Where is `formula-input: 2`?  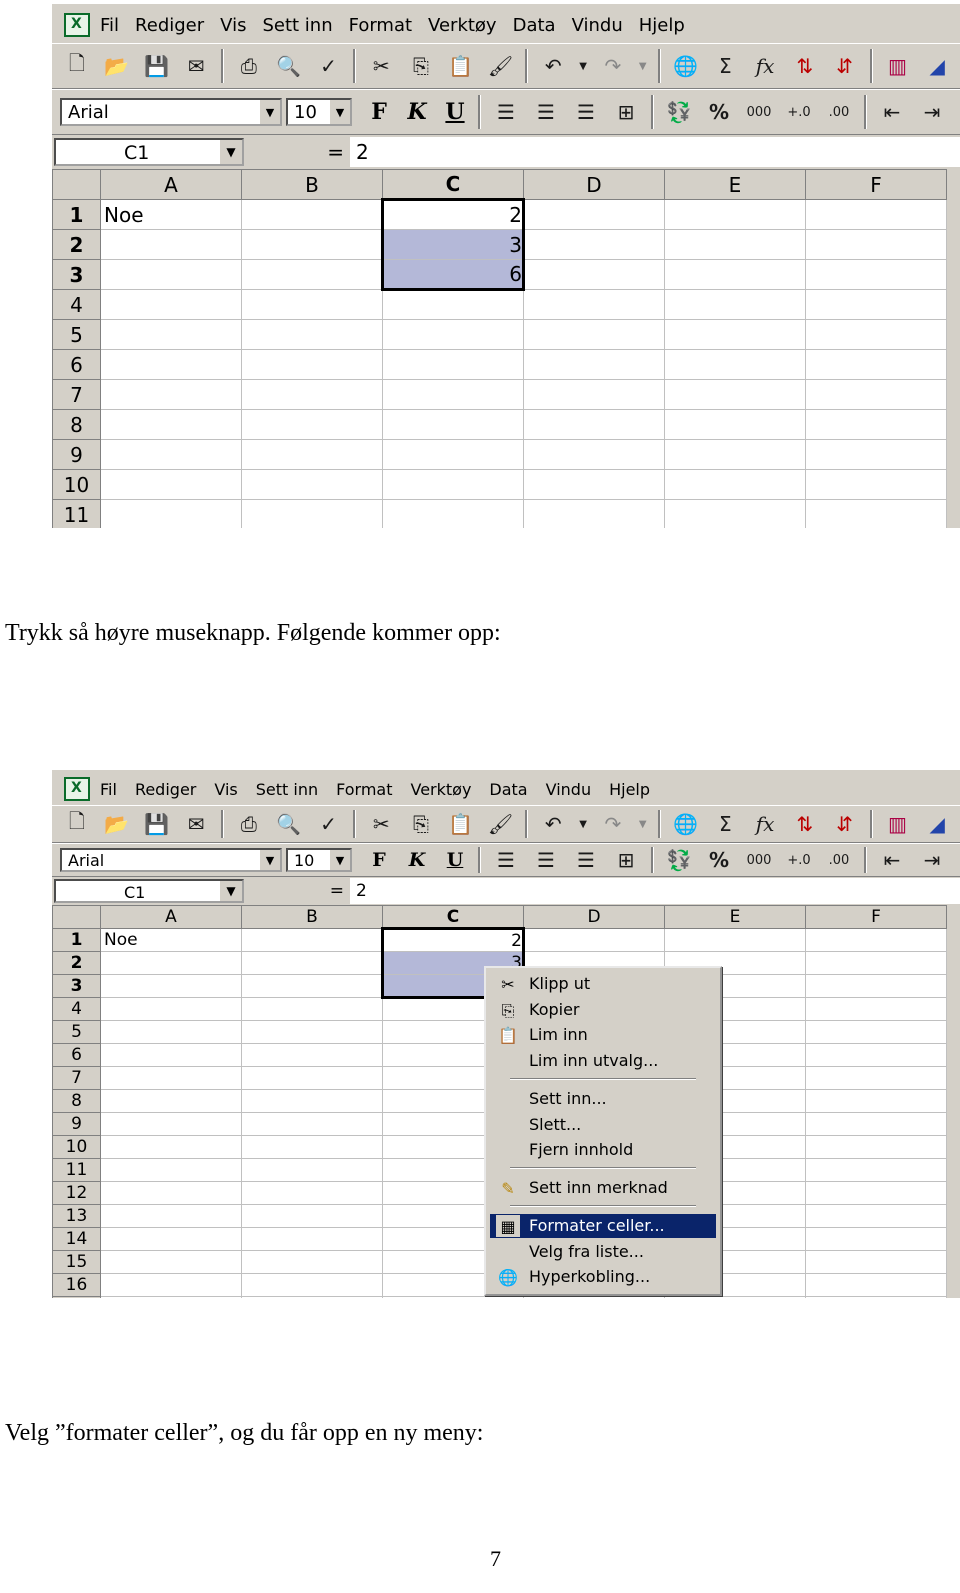 formula-input: 2 is located at coordinates (655, 152).